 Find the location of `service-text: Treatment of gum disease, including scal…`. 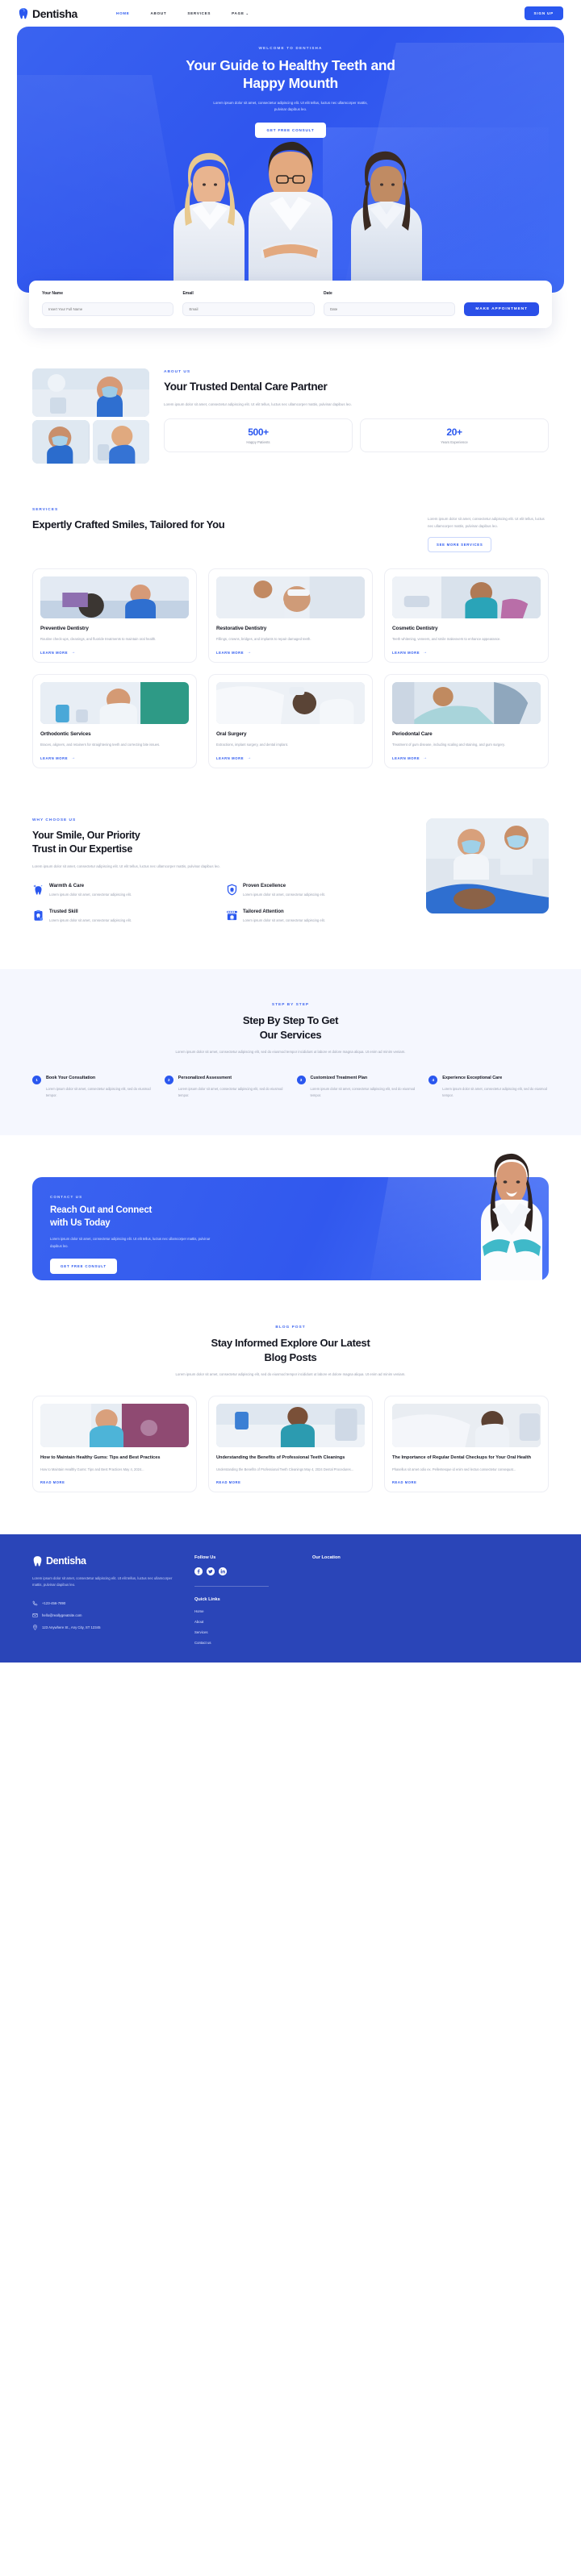

service-text: Treatment of gum disease, including scal… is located at coordinates (448, 745).